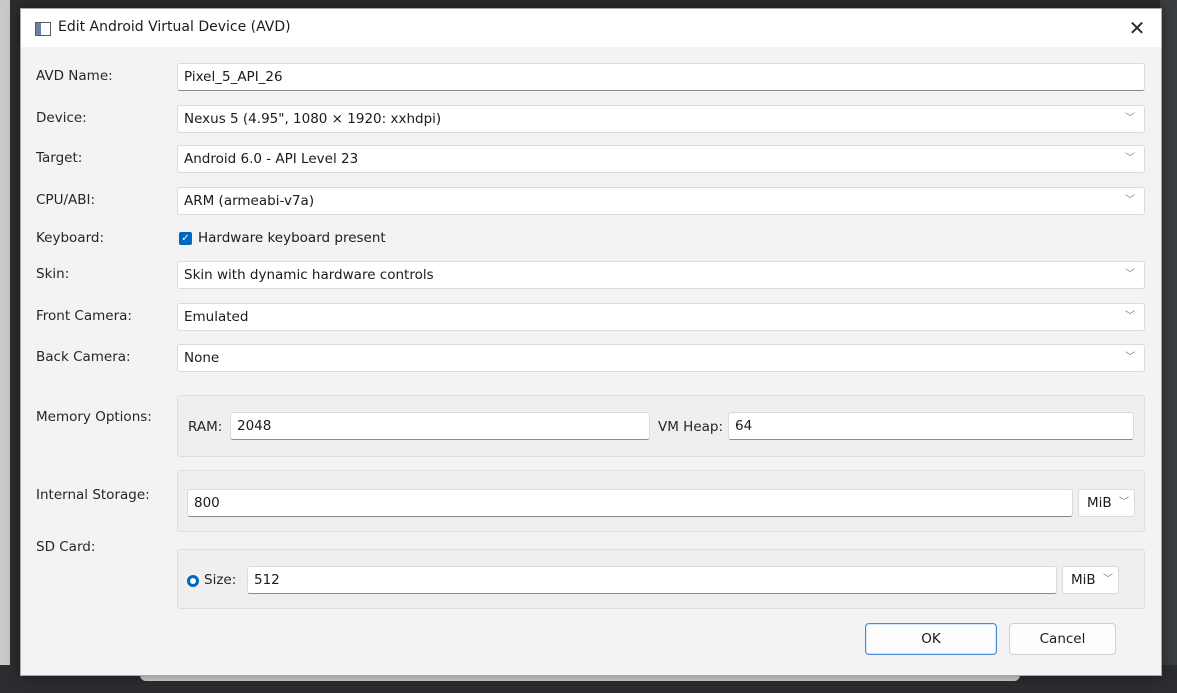 The height and width of the screenshot is (693, 1177). I want to click on row-back-camera: Back Camera: None ﹀, so click(591, 358).